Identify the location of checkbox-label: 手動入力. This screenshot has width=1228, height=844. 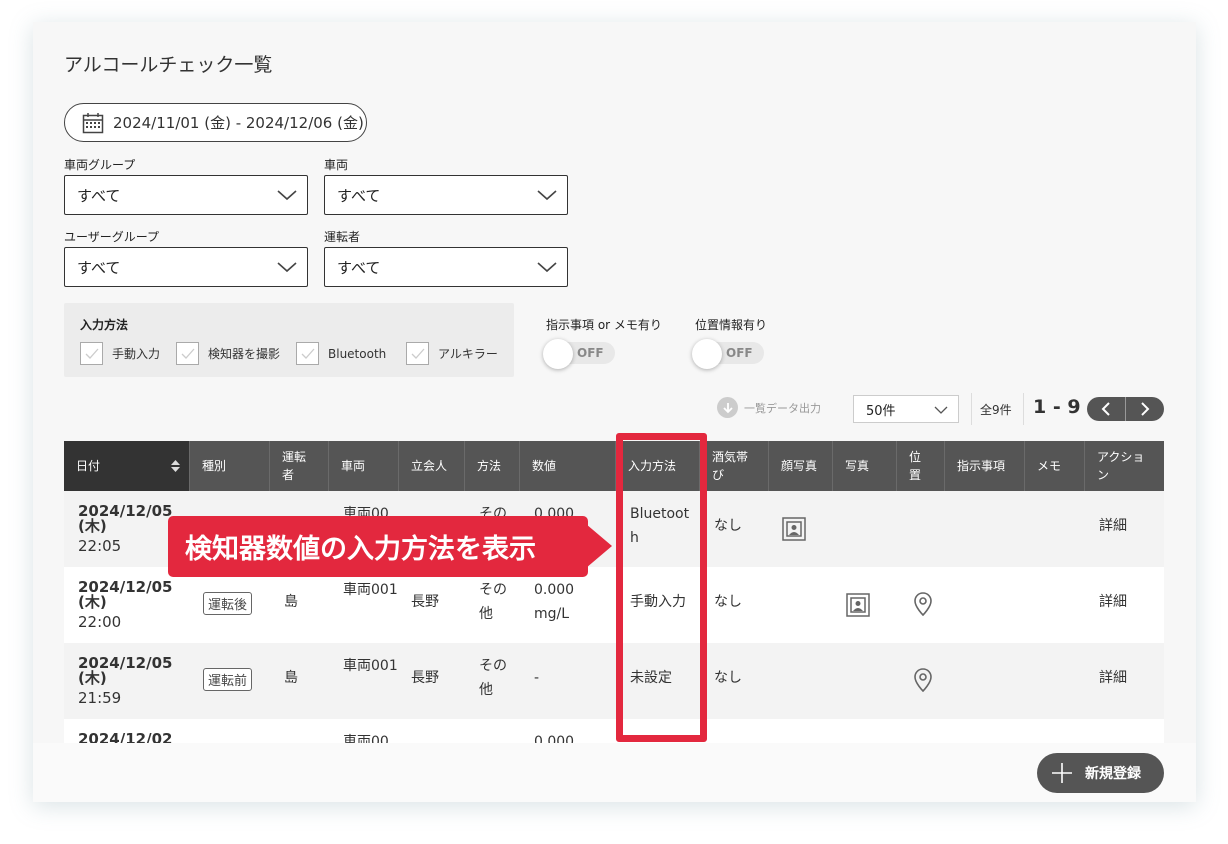
(136, 354).